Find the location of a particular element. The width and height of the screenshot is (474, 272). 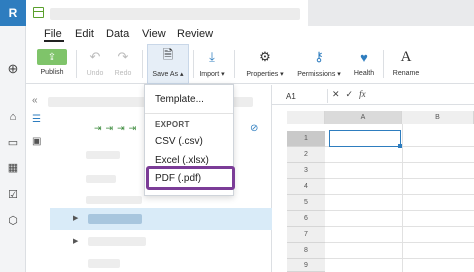

import-icon: ⤓ is located at coordinates (212, 56).